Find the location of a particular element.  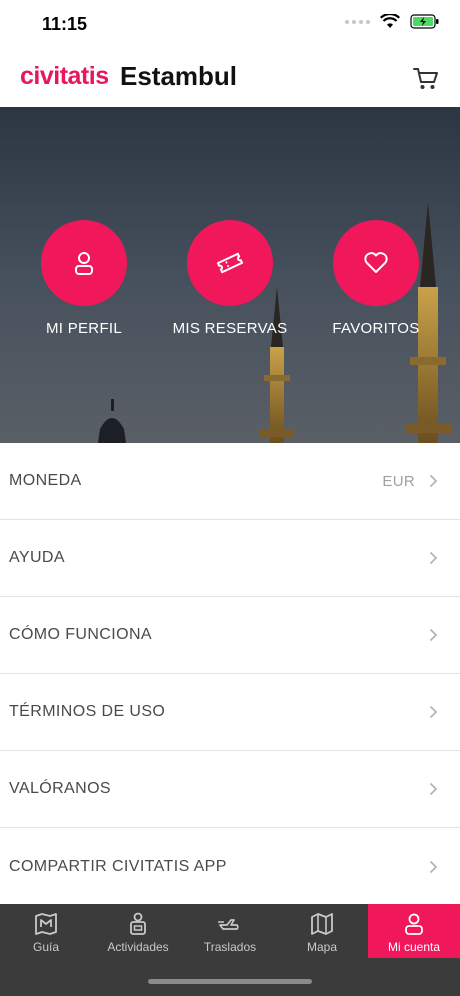

profile-circle is located at coordinates (84, 263).